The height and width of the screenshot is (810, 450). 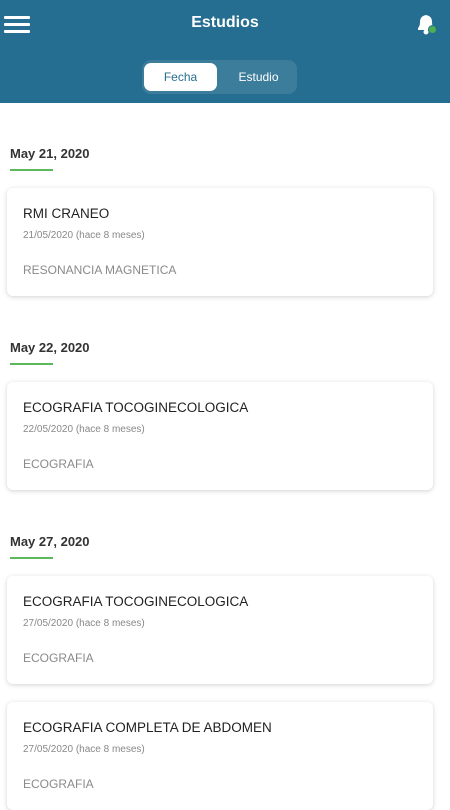 What do you see at coordinates (219, 77) in the screenshot?
I see `view-toggle: Fecha Estudio` at bounding box center [219, 77].